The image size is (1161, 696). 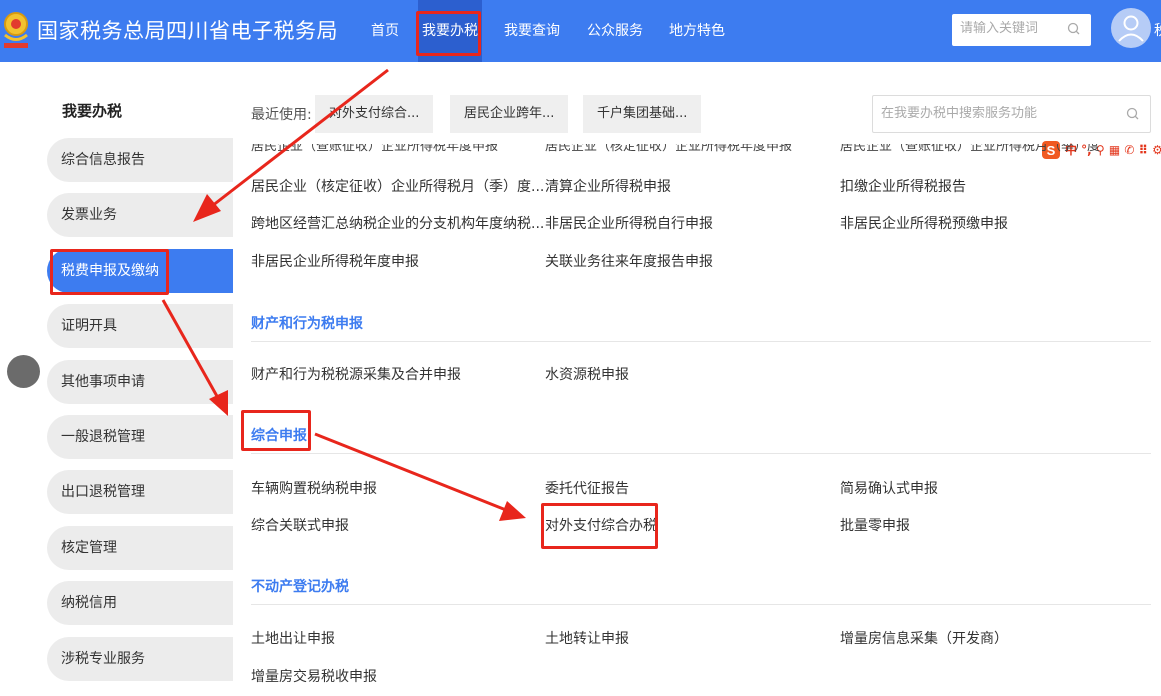 What do you see at coordinates (140, 382) in the screenshot?
I see `sidebar-item-other-requests: 其他事项申请` at bounding box center [140, 382].